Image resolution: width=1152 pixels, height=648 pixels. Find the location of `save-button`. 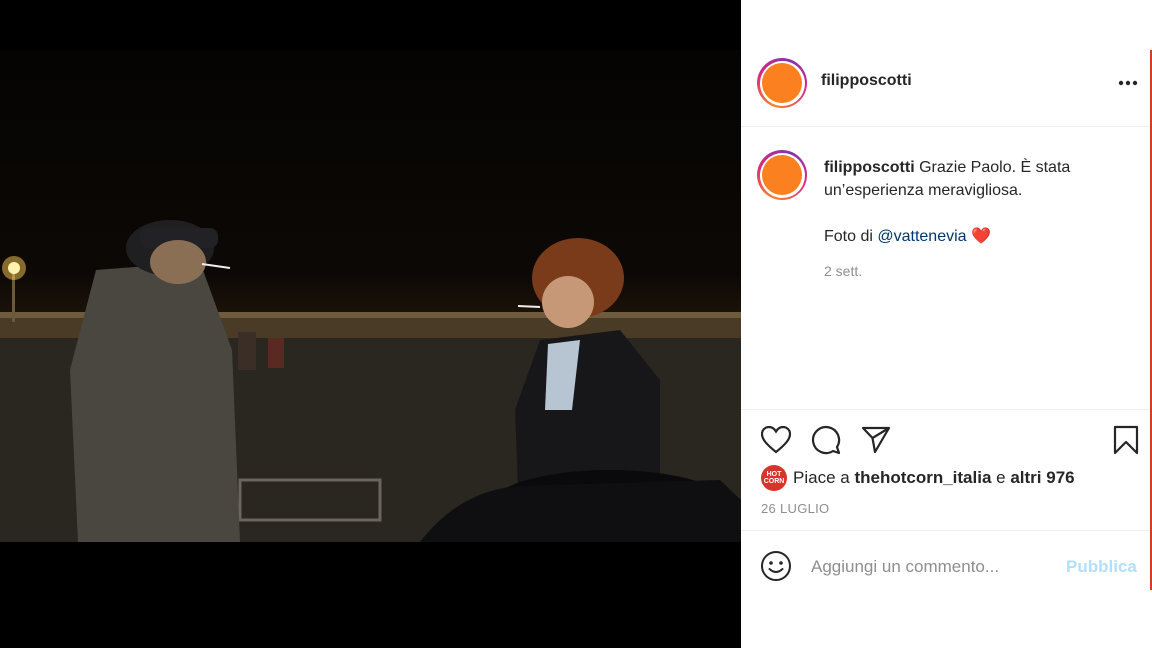

save-button is located at coordinates (1126, 440).